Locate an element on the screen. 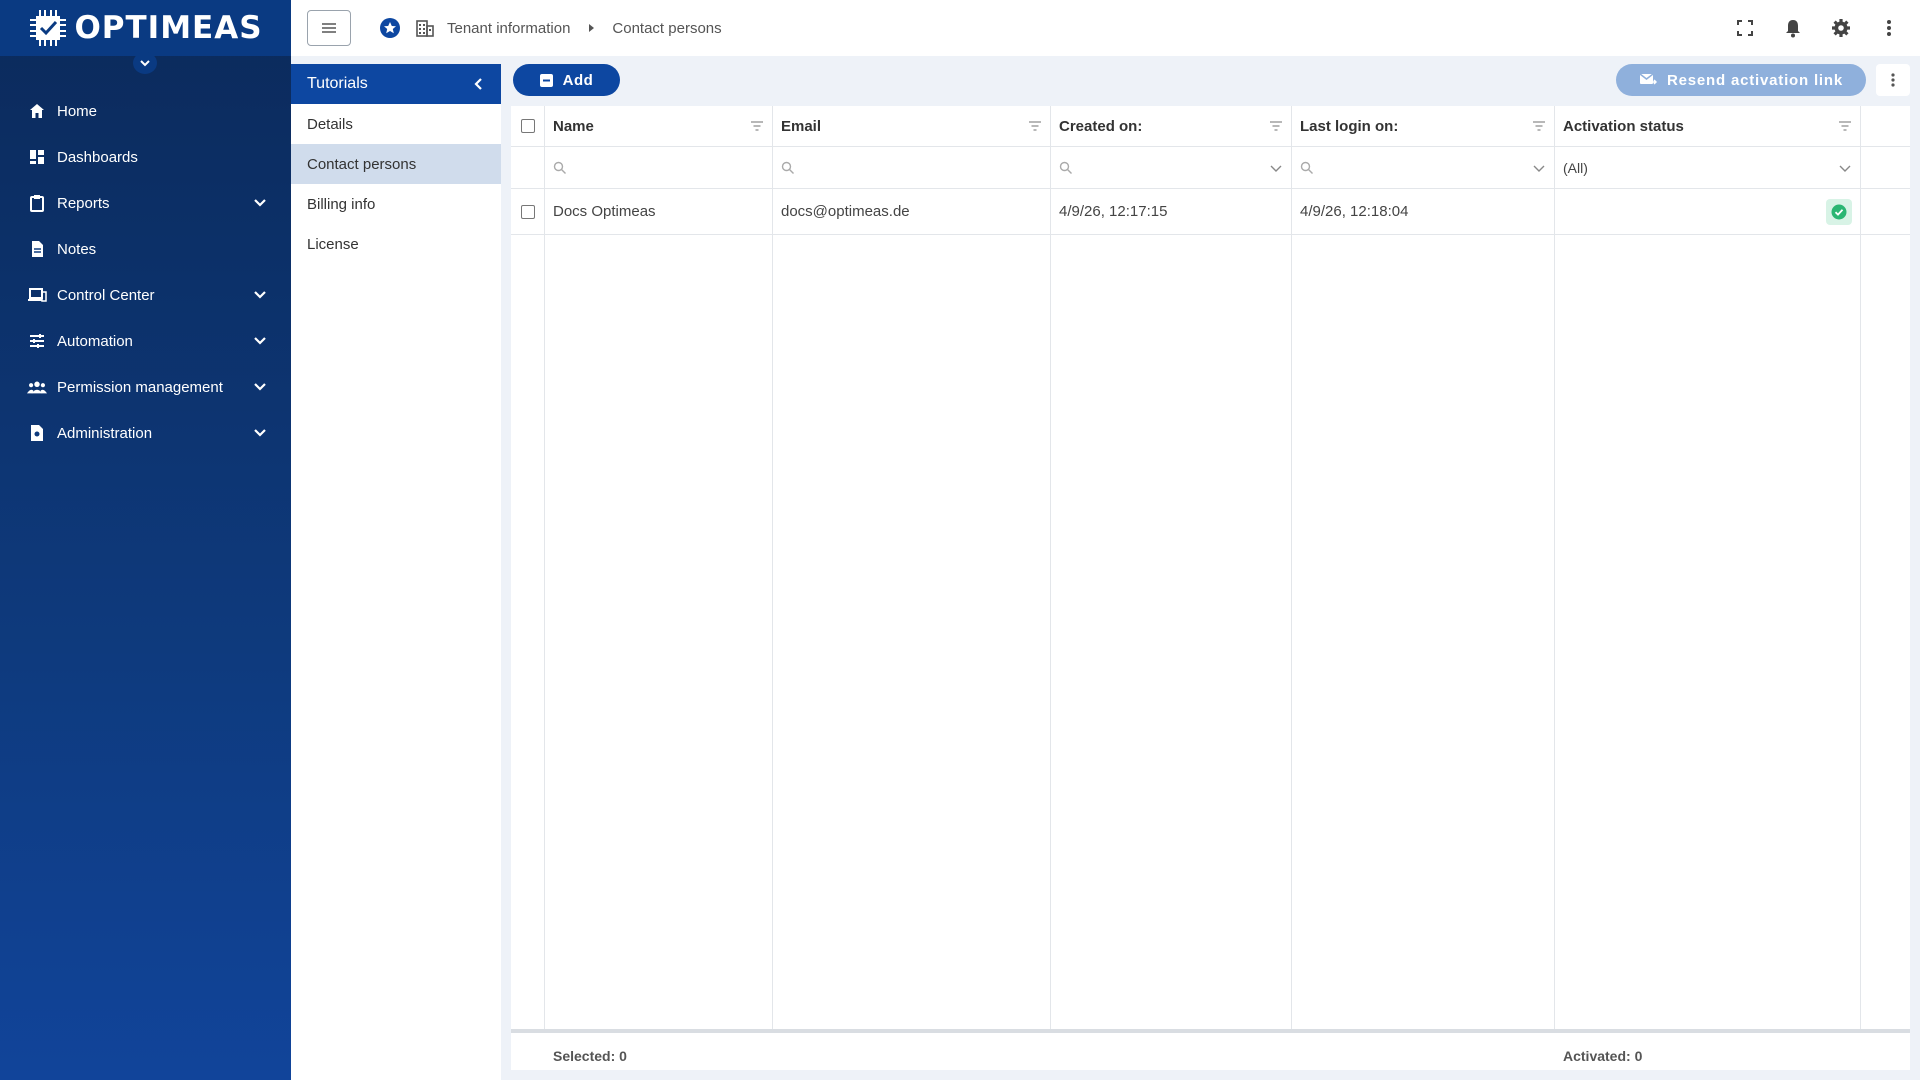 Image resolution: width=1920 pixels, height=1080 pixels. sidebar-item-notes: Notes is located at coordinates (145, 249).